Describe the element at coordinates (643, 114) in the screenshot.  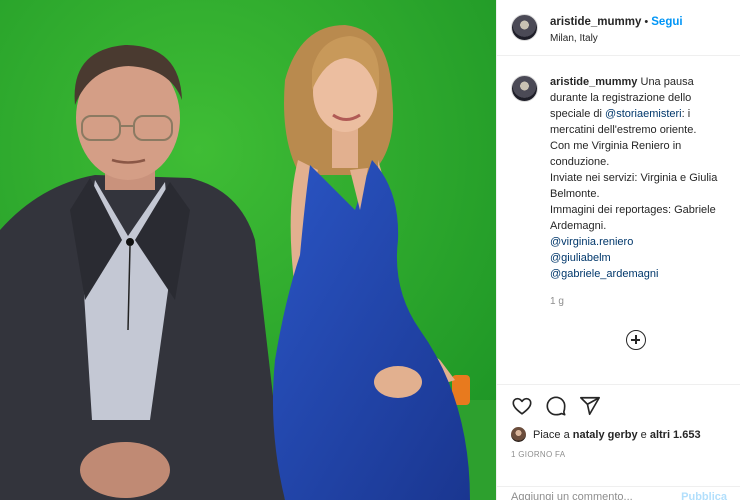
I see `mention-storiaemisteri: @storiaemisteri` at that location.